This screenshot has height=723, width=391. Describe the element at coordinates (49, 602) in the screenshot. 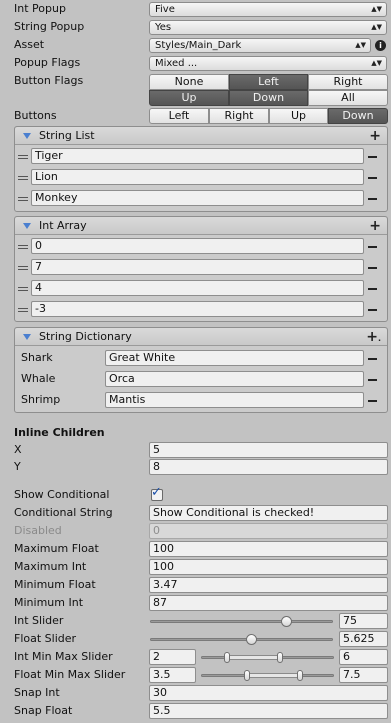

I see `minimum-int-label: Minimum Int` at that location.